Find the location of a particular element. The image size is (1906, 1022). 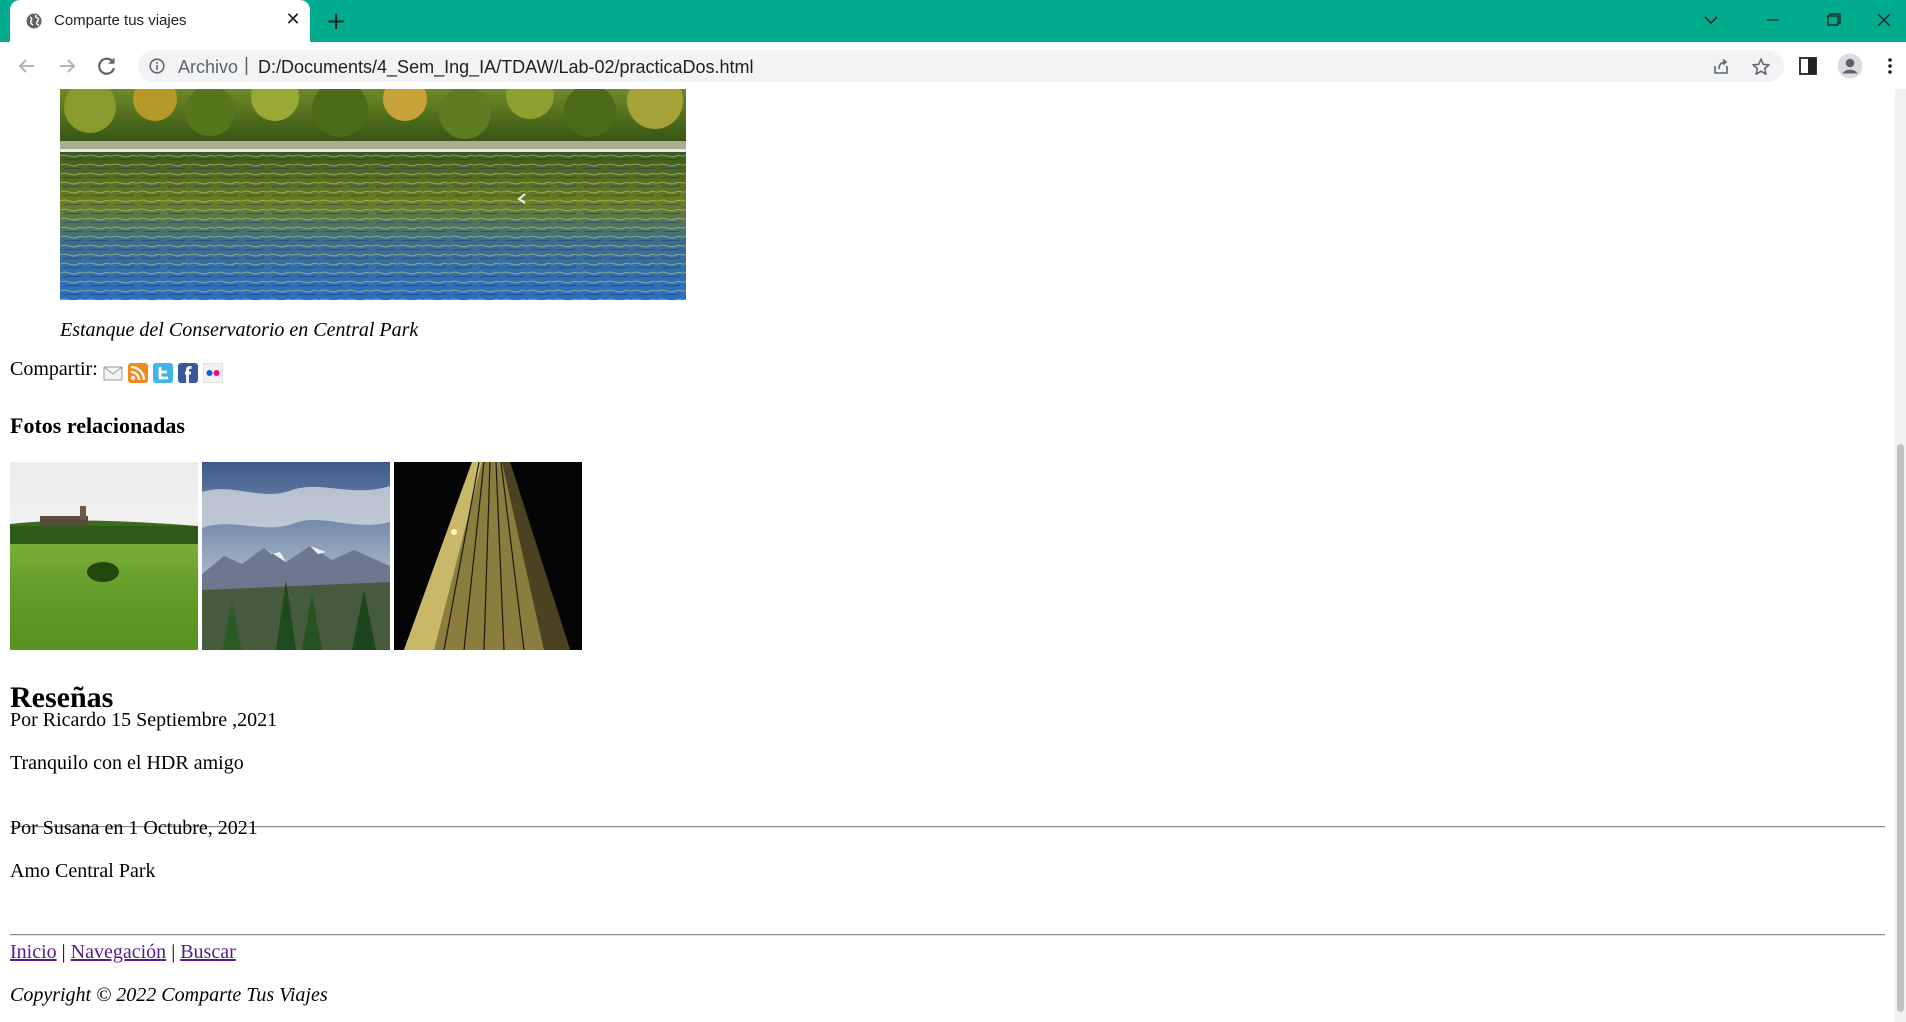

side-panel-icon is located at coordinates (1808, 66).